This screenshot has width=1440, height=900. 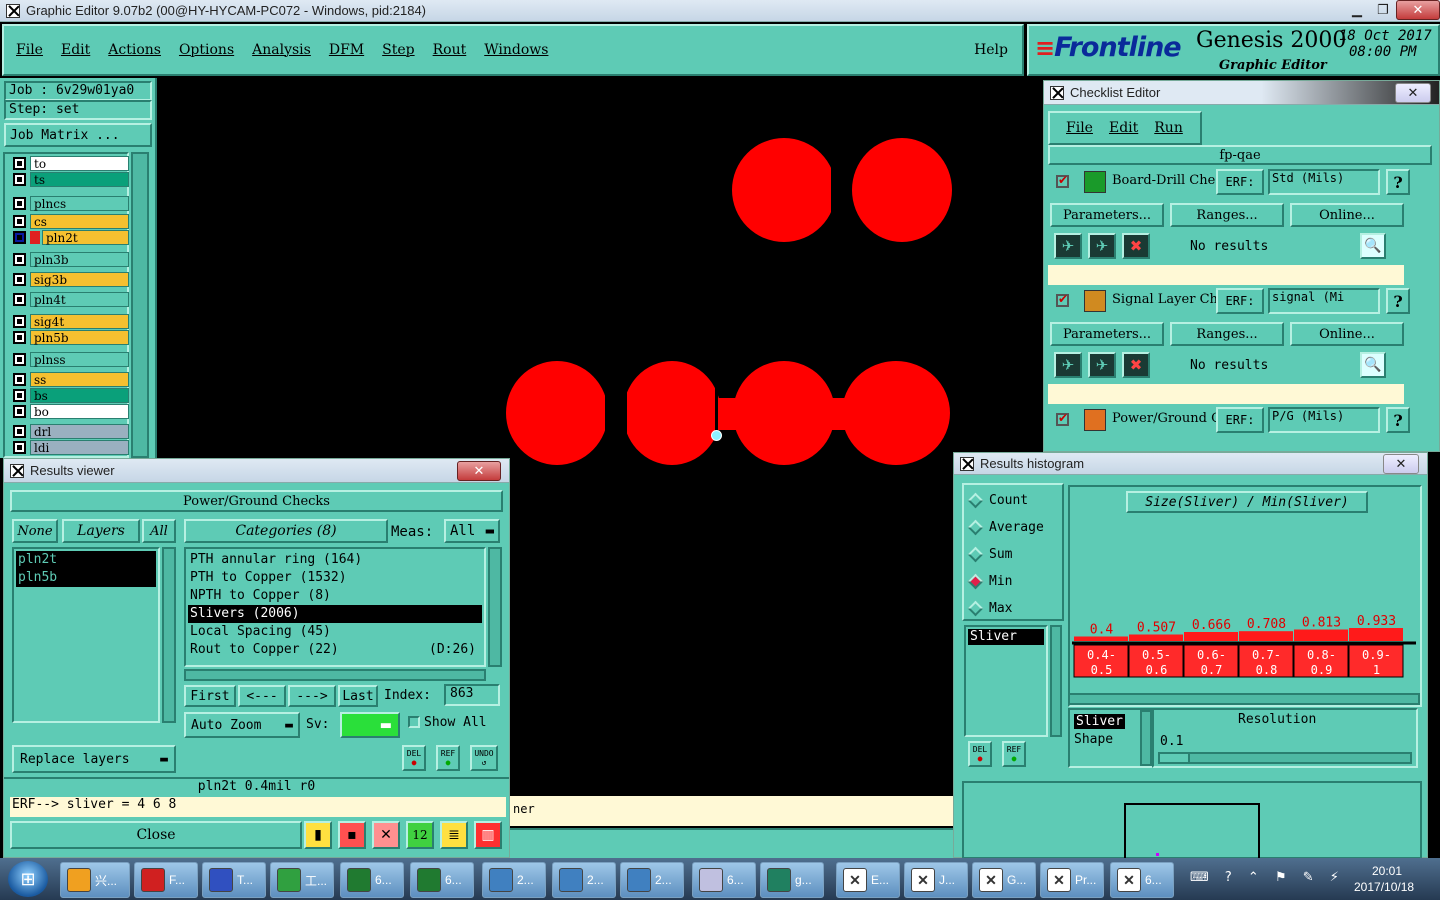 What do you see at coordinates (352, 835) in the screenshot?
I see `error-tool-icon: ▪` at bounding box center [352, 835].